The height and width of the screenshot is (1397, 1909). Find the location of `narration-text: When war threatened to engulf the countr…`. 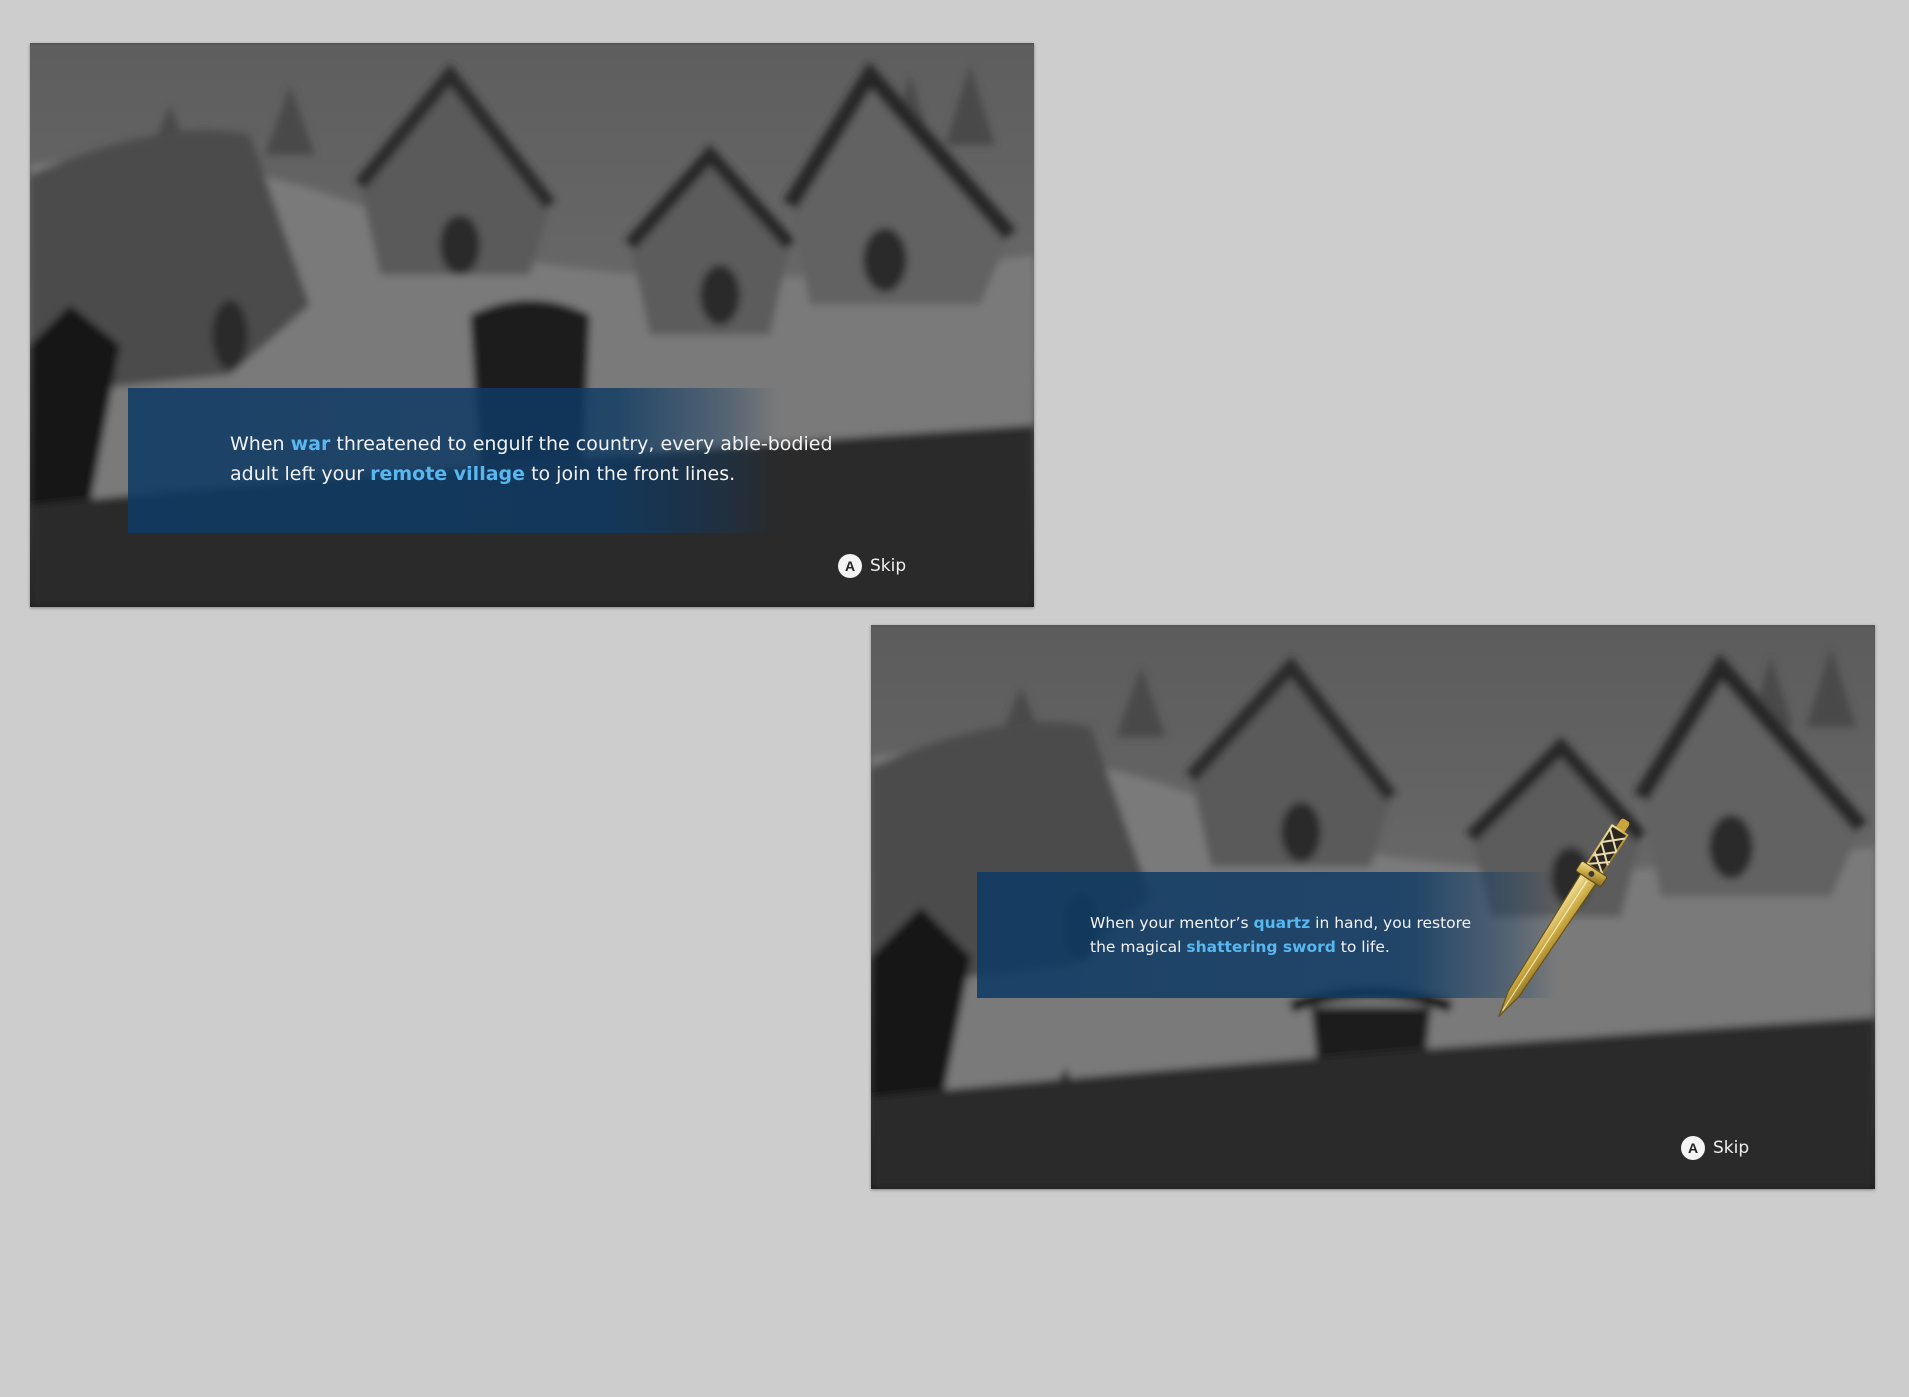

narration-text: When war threatened to engulf the countr… is located at coordinates (550, 459).